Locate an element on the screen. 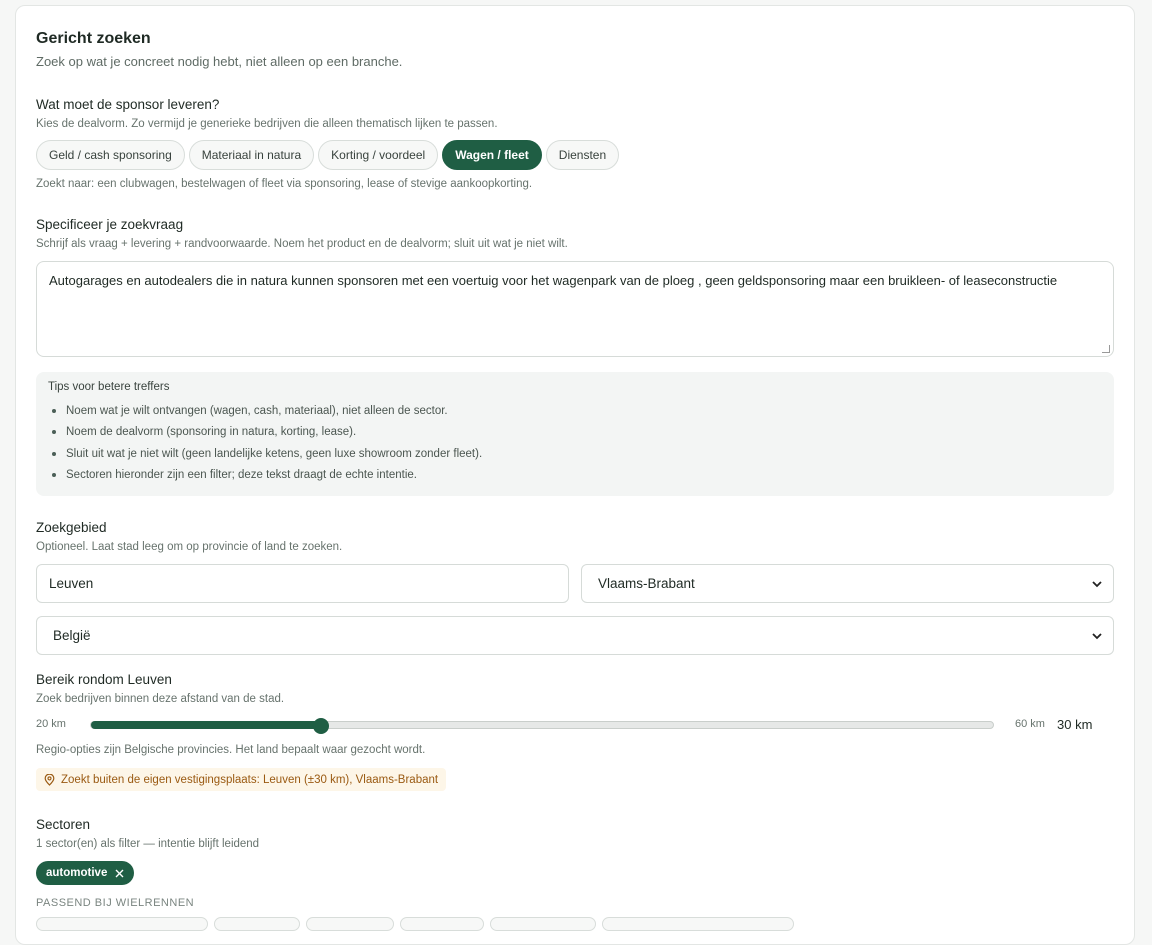  province-value: Vlaams-Brabant is located at coordinates (646, 583).